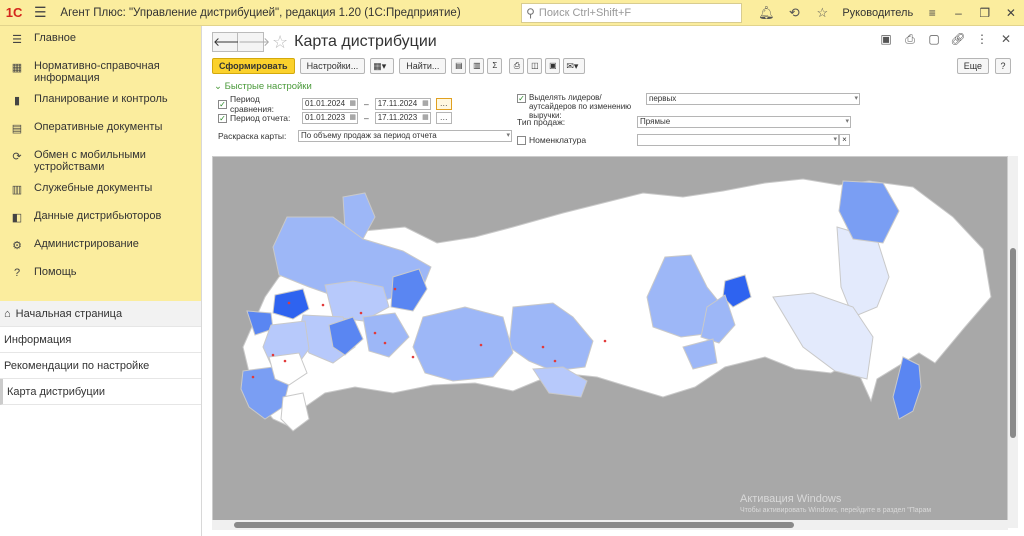  What do you see at coordinates (253, 66) in the screenshot?
I see `form-report-button: Сформировать` at bounding box center [253, 66].